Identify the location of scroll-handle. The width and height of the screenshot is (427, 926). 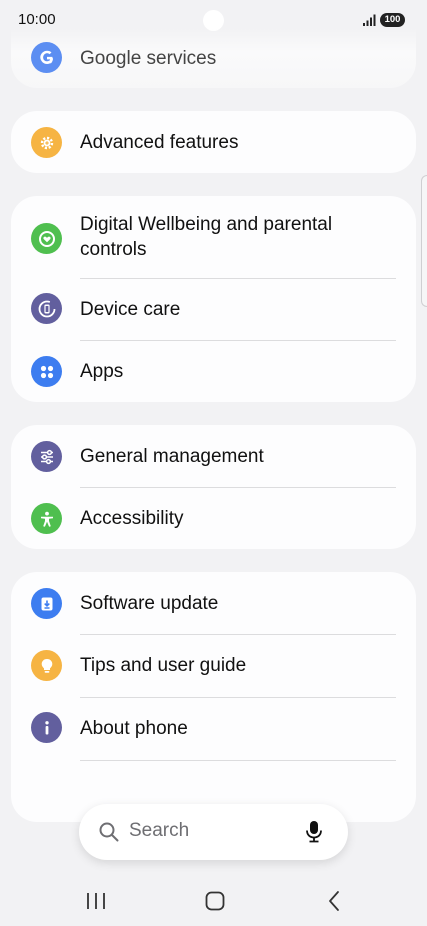
(424, 241).